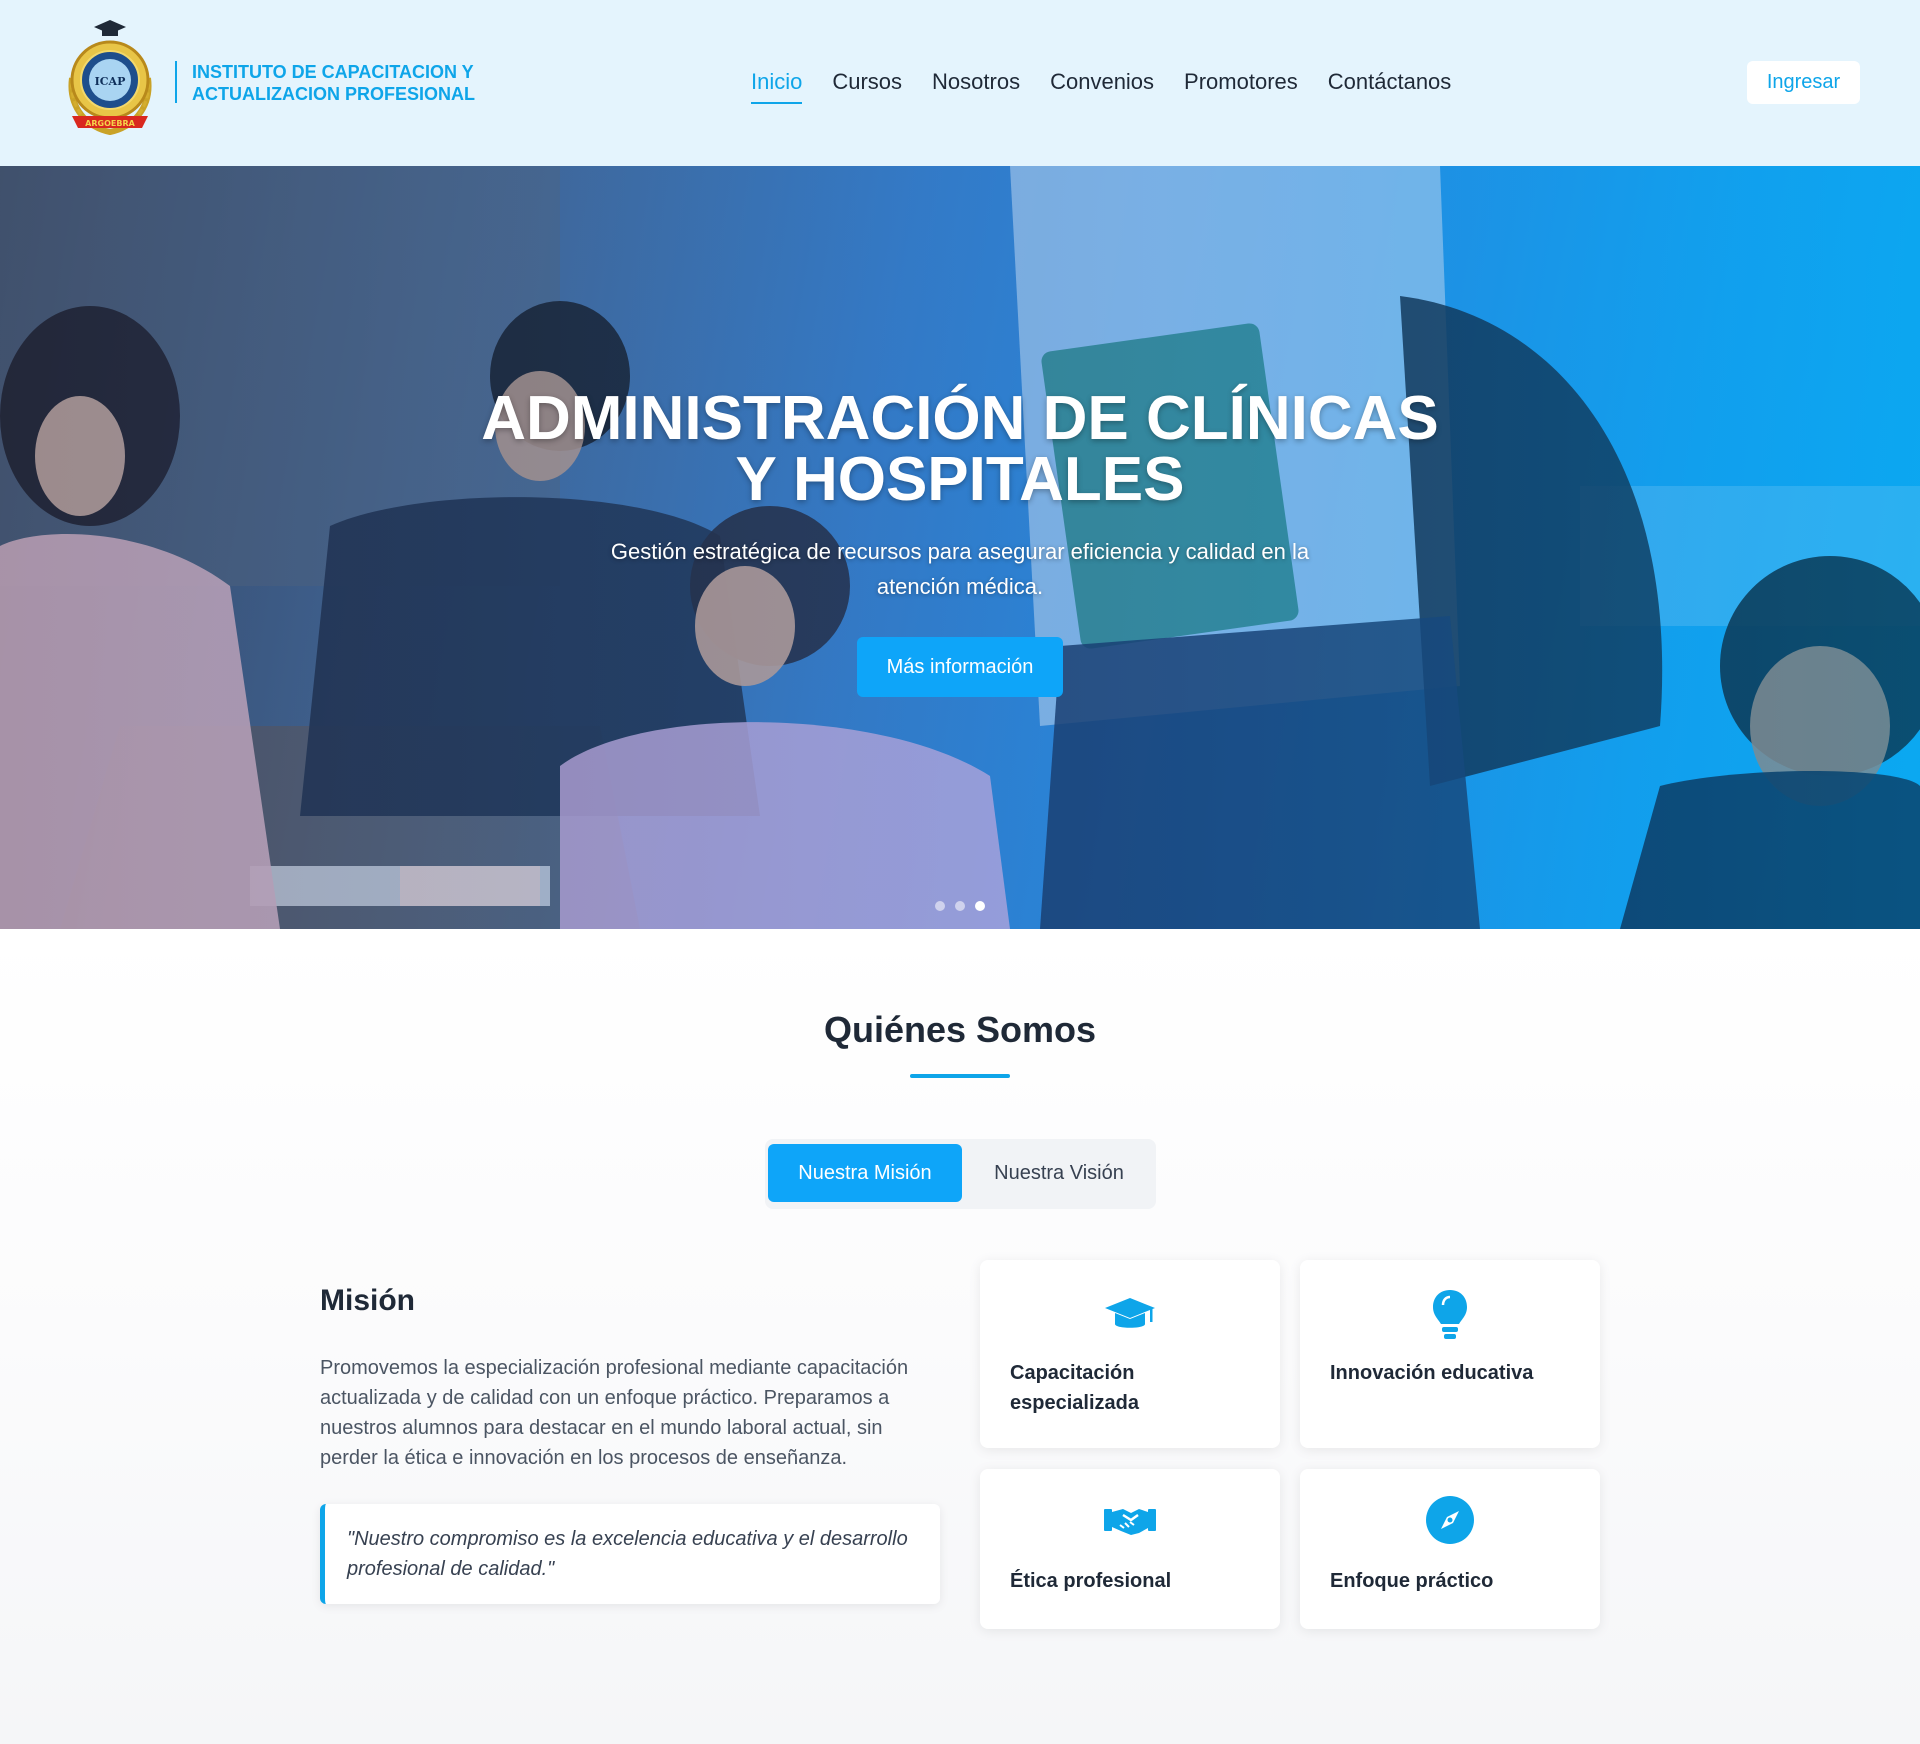 This screenshot has height=1744, width=1920. I want to click on feature-card-label: Capacitación especializada, so click(1074, 1388).